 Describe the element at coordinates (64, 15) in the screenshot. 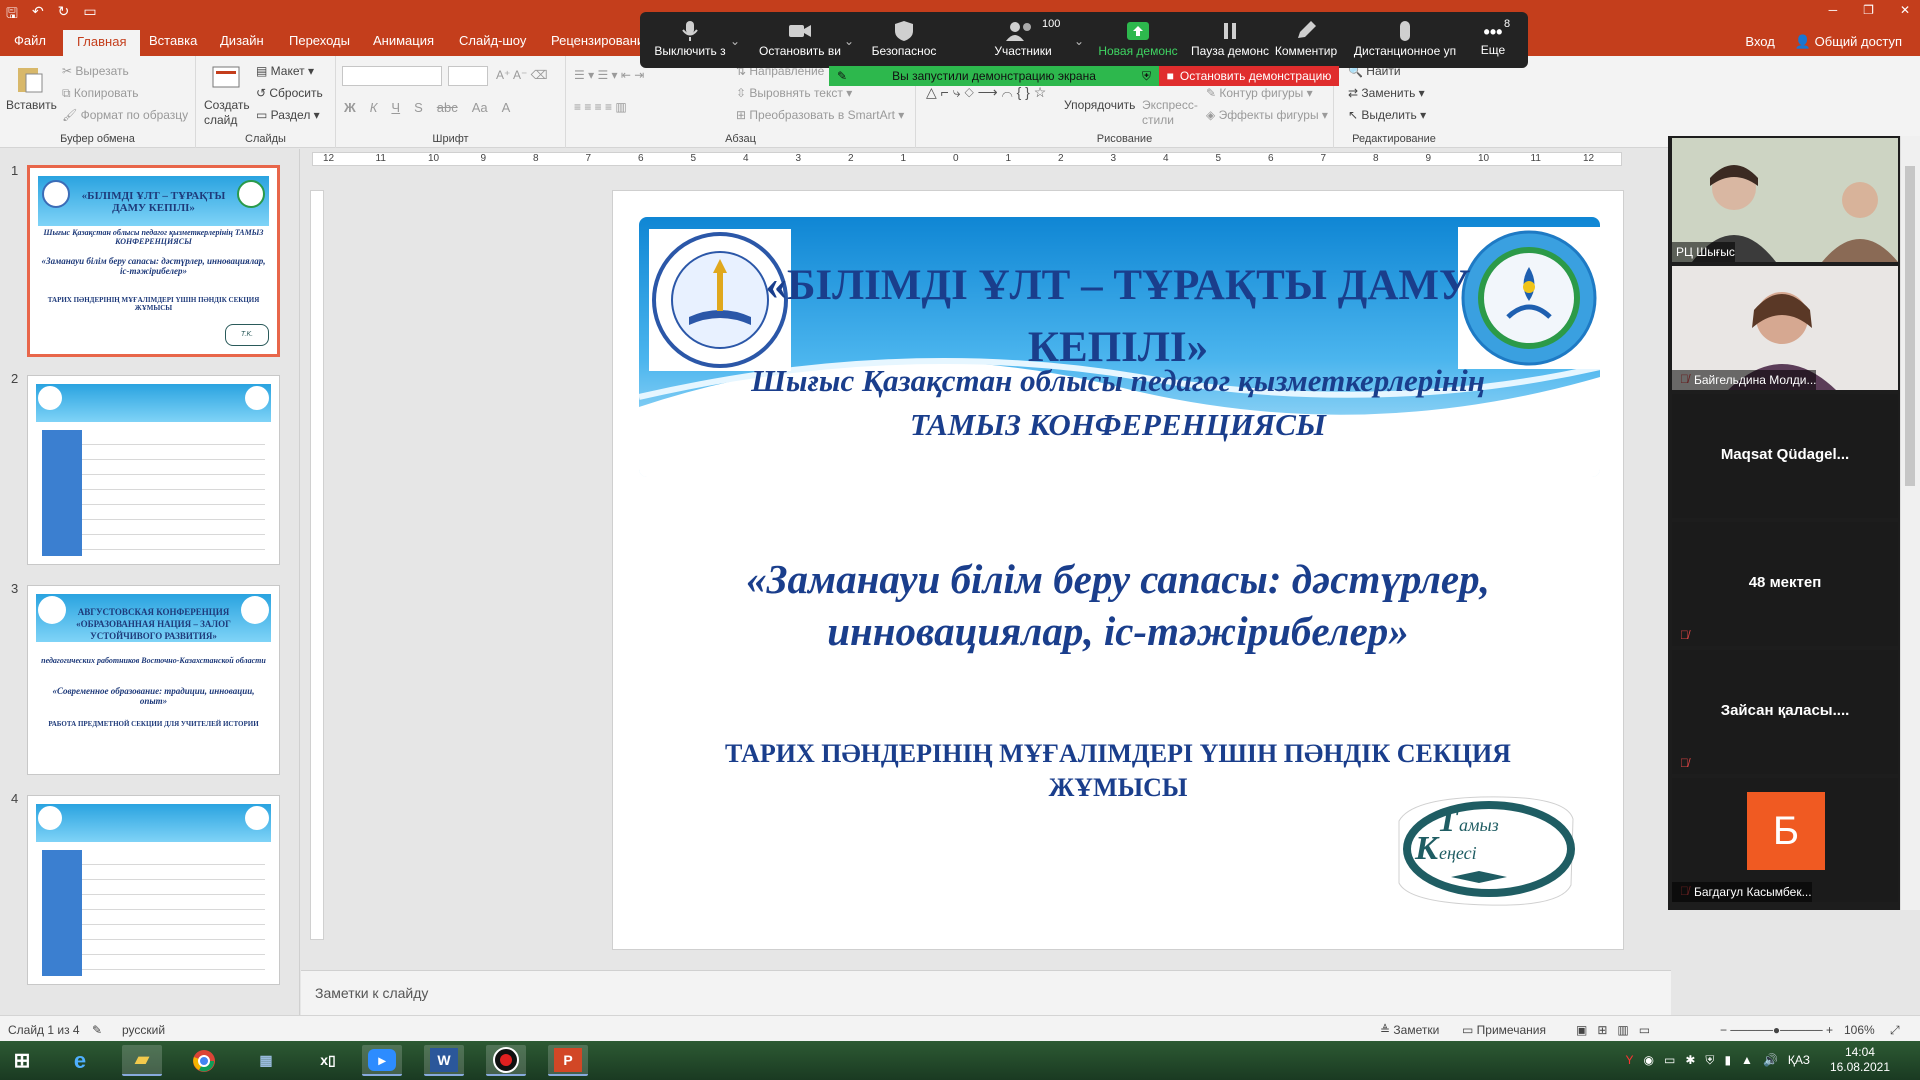

I see `redo-icon: ↻` at that location.